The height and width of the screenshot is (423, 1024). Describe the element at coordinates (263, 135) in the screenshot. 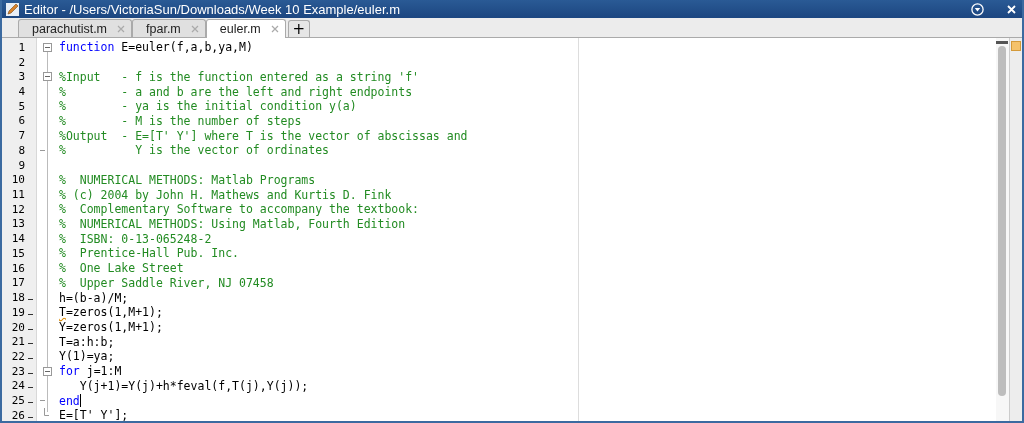

I see `code-line: %Output - E=[T' Y'] where T is the vector of abscissas and` at that location.